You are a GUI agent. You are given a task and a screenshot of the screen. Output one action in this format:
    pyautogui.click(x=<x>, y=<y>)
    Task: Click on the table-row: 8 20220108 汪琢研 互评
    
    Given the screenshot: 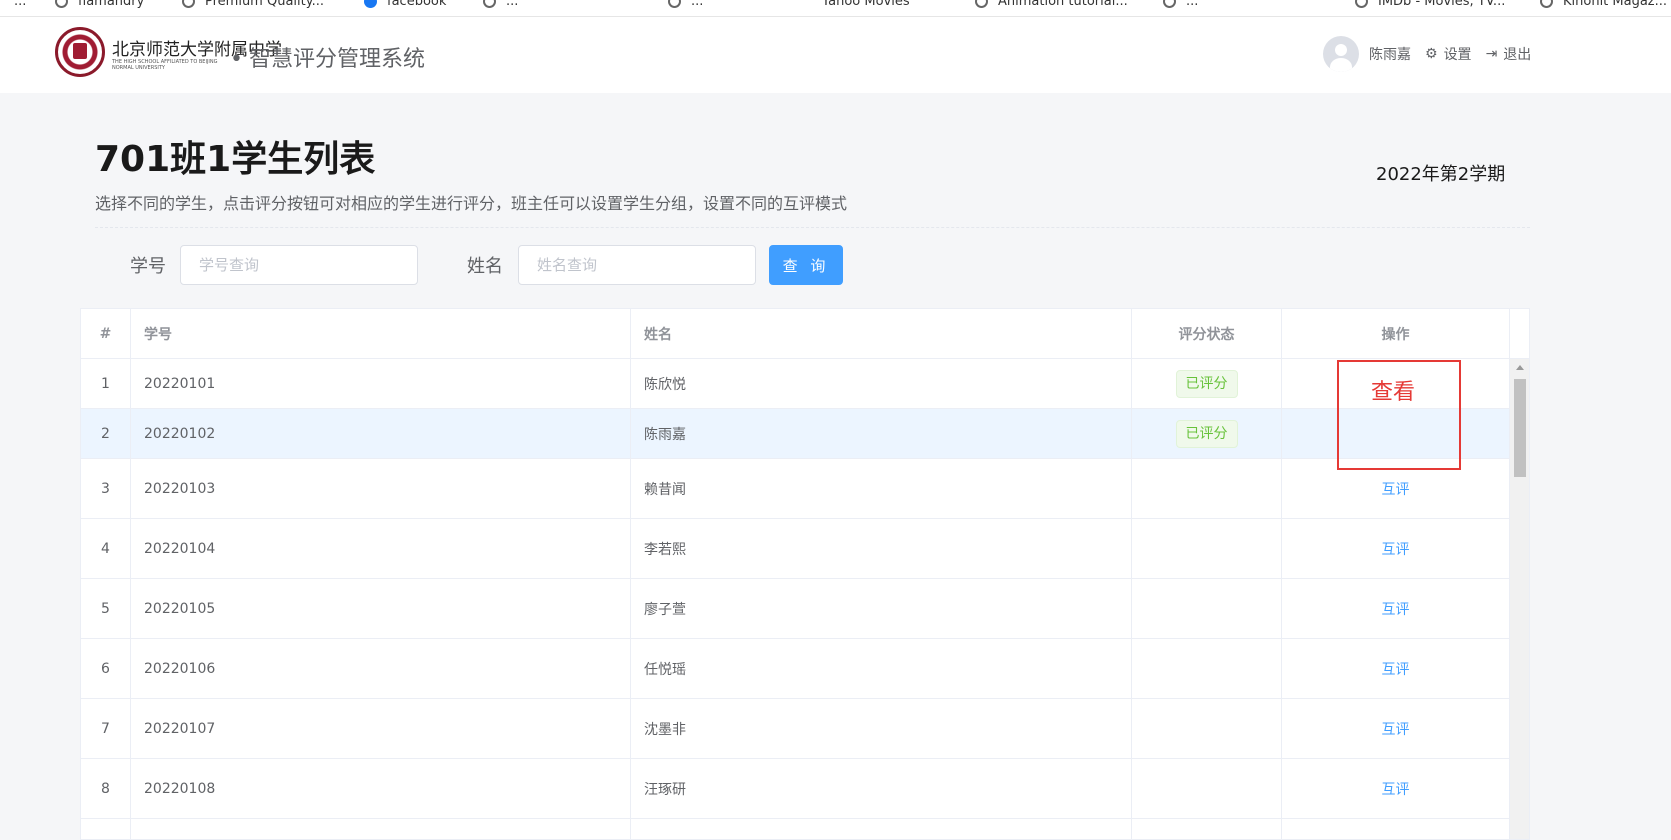 What is the action you would take?
    pyautogui.click(x=795, y=789)
    